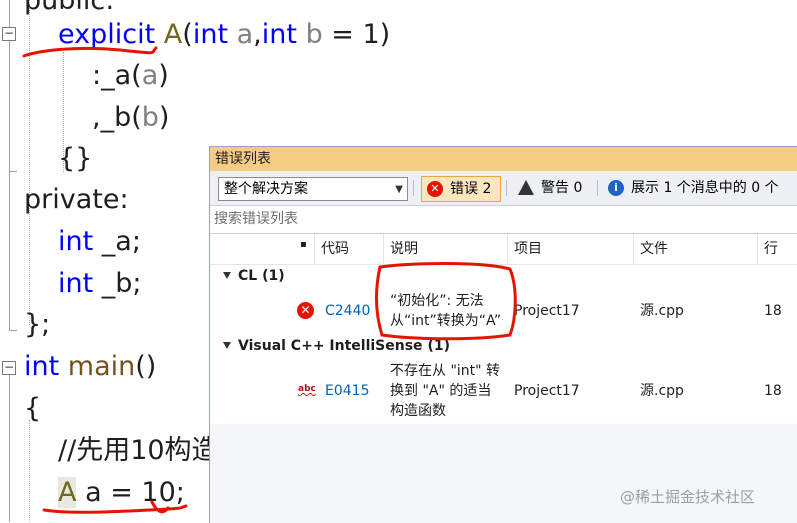 Image resolution: width=797 pixels, height=523 pixels. What do you see at coordinates (248, 276) in the screenshot?
I see `group-name: CL` at bounding box center [248, 276].